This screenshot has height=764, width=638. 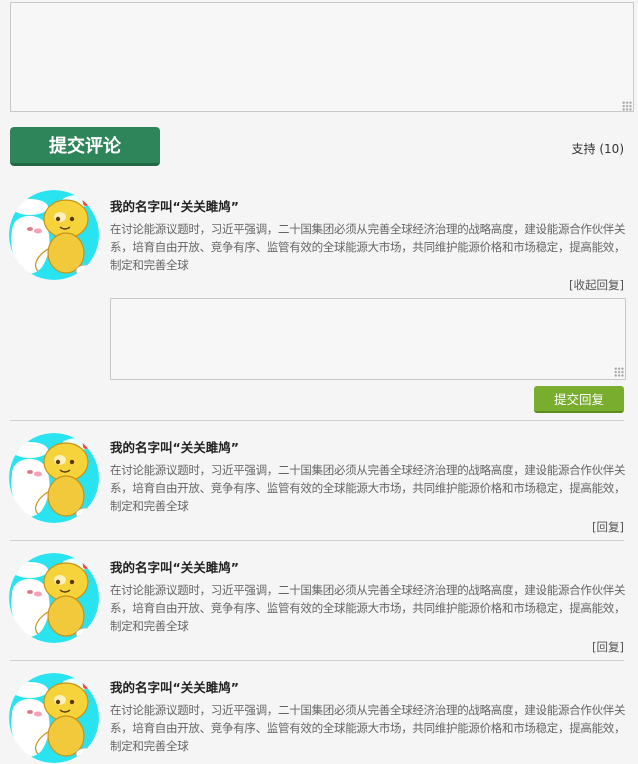 I want to click on reply-textarea, so click(x=368, y=339).